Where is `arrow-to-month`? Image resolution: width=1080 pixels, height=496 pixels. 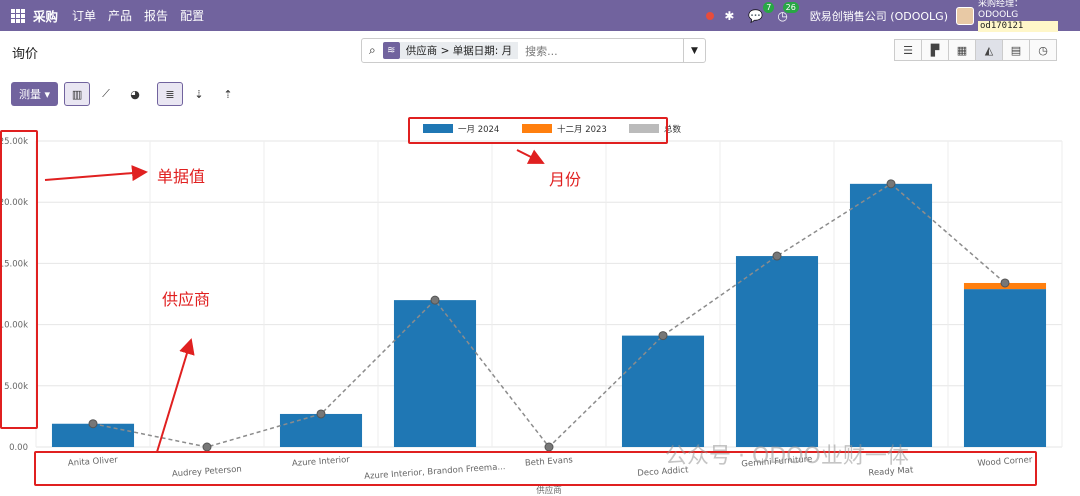
arrow-to-month is located at coordinates (530, 156).